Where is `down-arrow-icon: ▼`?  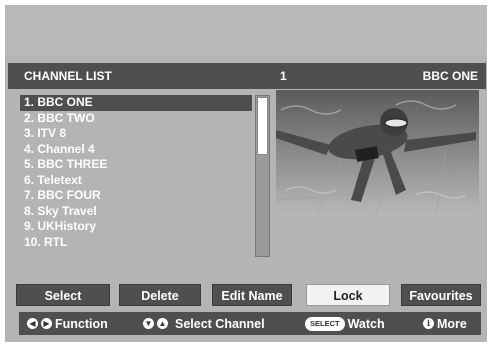
down-arrow-icon: ▼ is located at coordinates (148, 323).